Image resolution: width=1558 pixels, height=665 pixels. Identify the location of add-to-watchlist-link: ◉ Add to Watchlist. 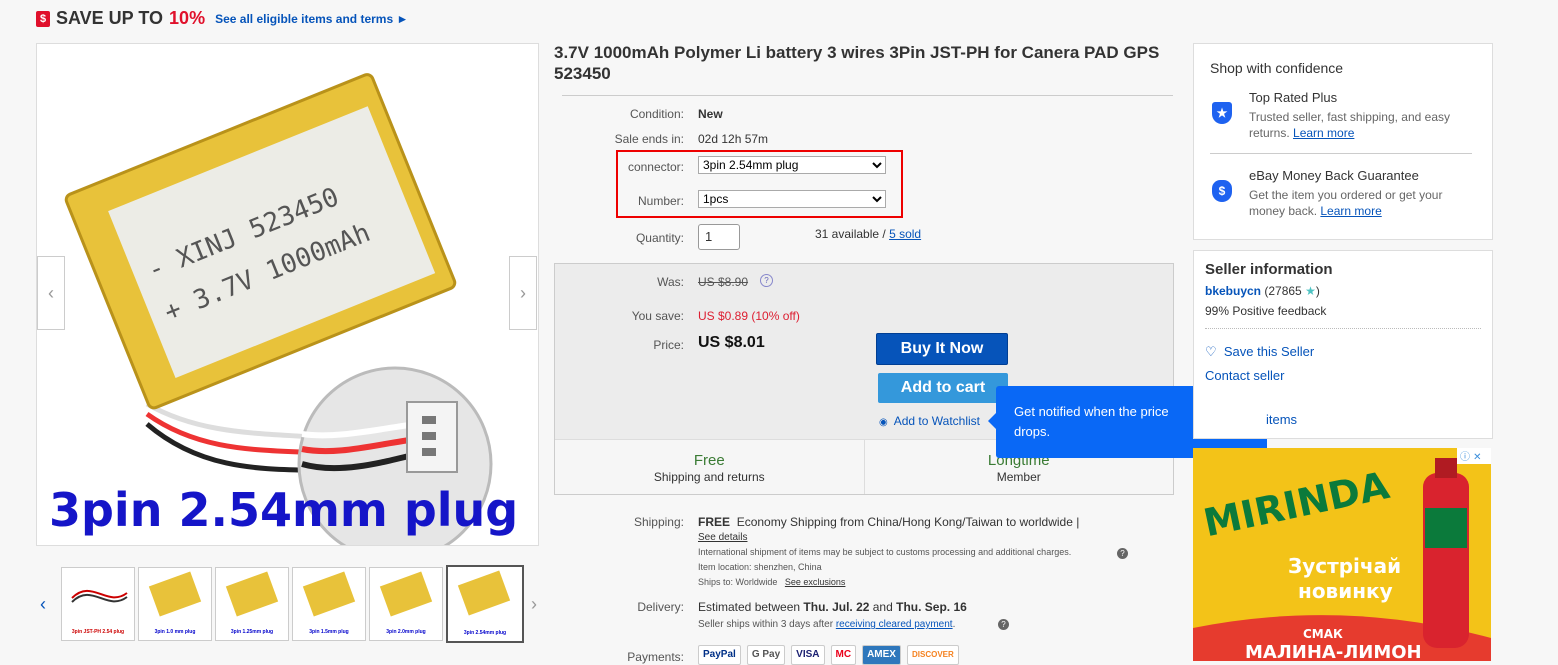
(929, 421).